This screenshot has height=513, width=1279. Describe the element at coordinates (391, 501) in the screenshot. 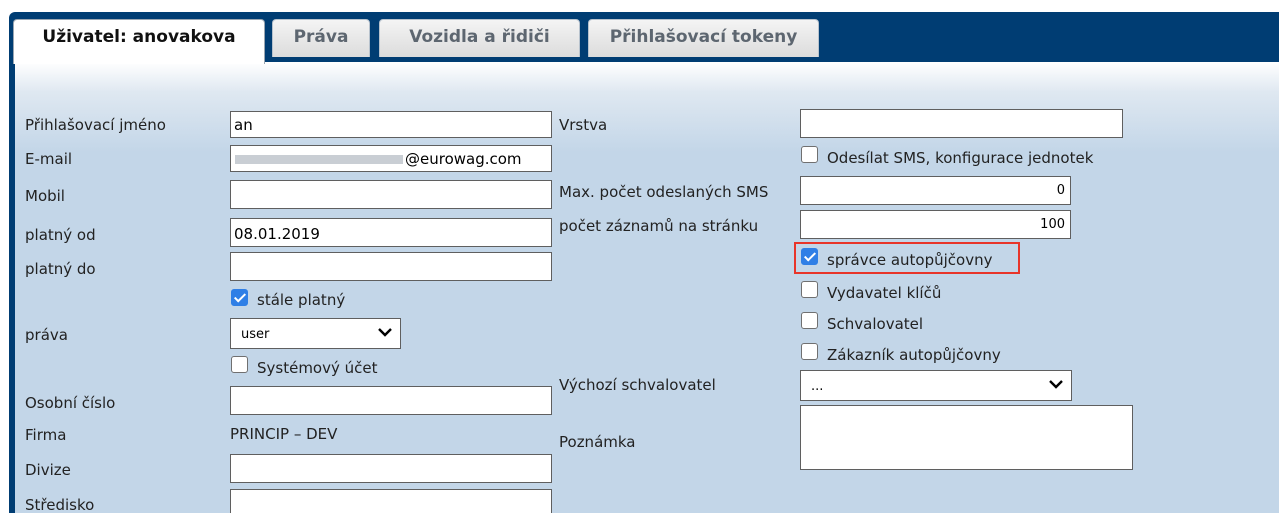

I see `center-input` at that location.